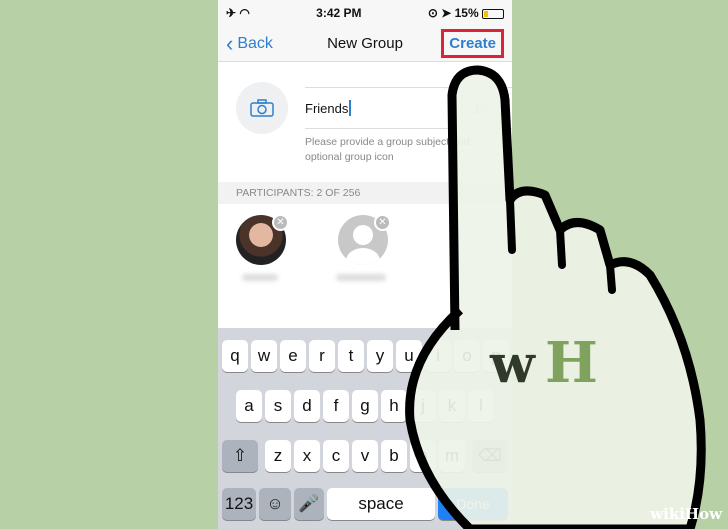 This screenshot has width=728, height=529. What do you see at coordinates (686, 514) in the screenshot?
I see `wikihow-watermark: wikiHow` at bounding box center [686, 514].